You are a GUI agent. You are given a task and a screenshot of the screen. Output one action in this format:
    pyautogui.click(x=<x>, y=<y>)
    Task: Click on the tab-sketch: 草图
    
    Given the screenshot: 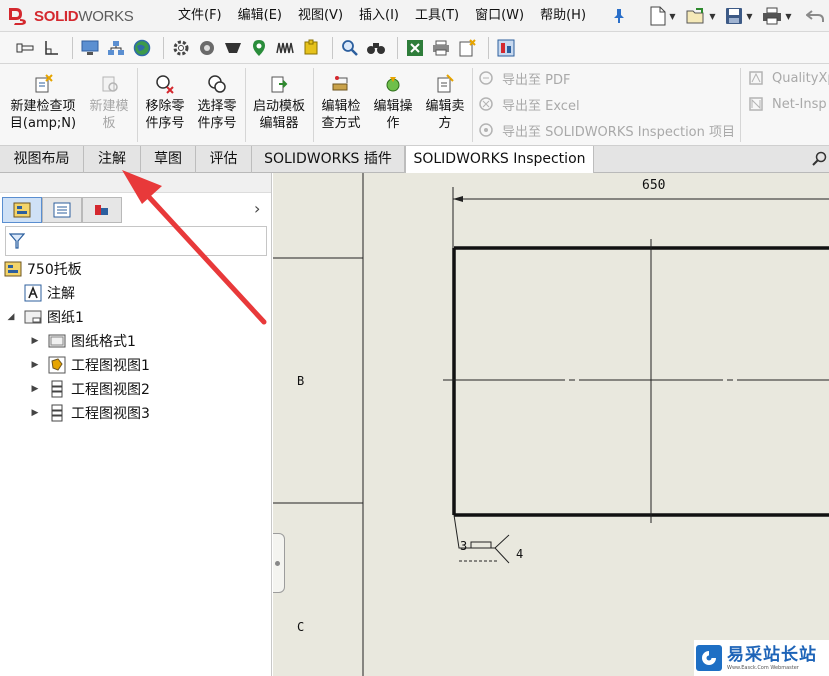 What is the action you would take?
    pyautogui.click(x=168, y=159)
    